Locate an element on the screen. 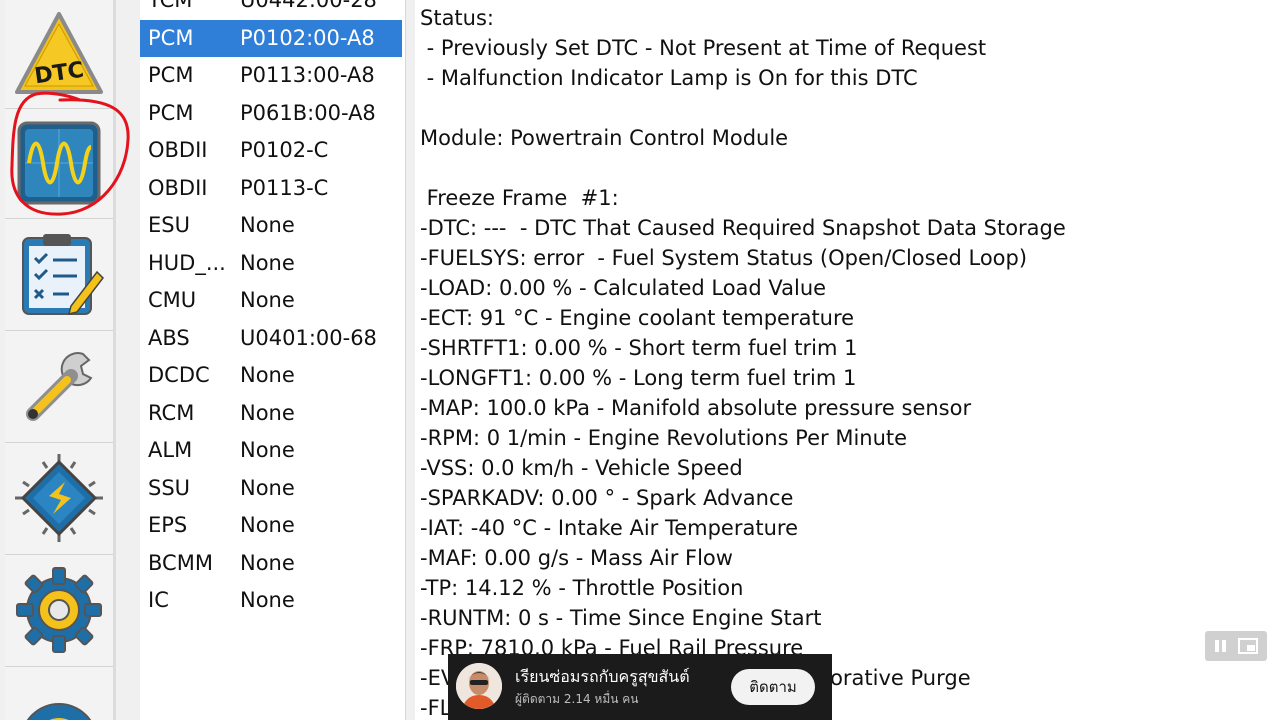 This screenshot has height=723, width=1280. module-programming-button is located at coordinates (59, 498).